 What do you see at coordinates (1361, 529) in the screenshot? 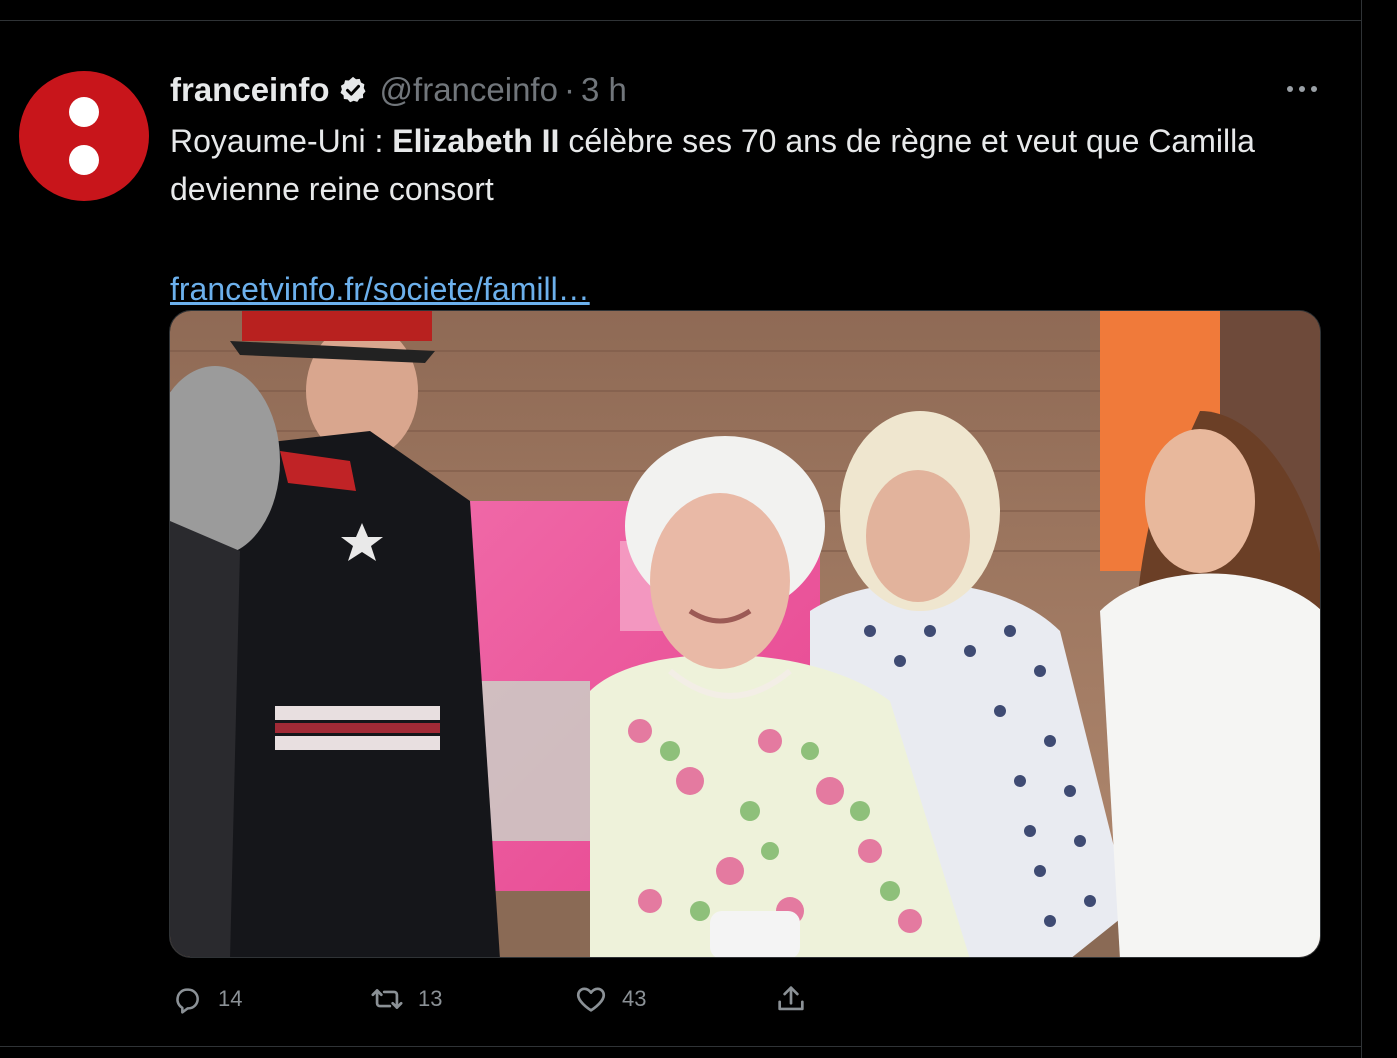
I see `timeline-divider-right` at bounding box center [1361, 529].